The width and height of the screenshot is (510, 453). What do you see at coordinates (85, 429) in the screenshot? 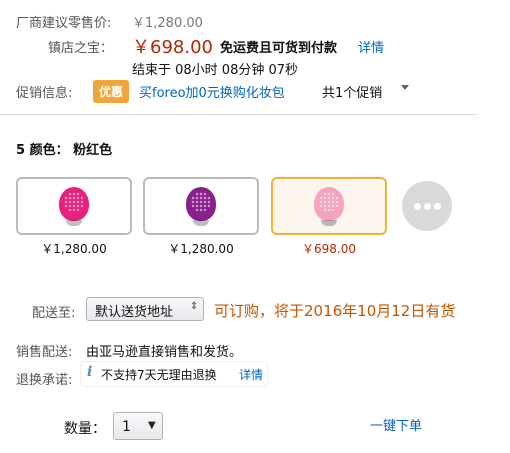
I see `quantity-label: 数量：` at bounding box center [85, 429].